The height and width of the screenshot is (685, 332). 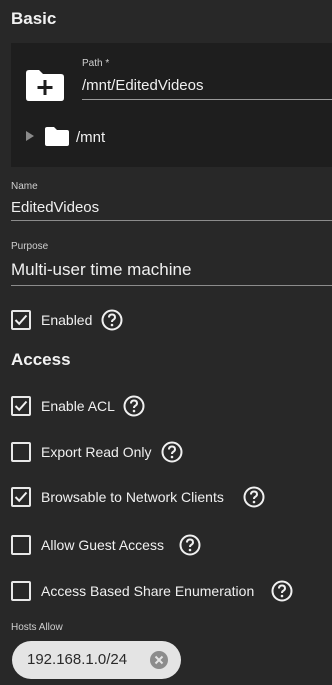 I want to click on browsable-label: Browsable to Network Clients, so click(x=132, y=497).